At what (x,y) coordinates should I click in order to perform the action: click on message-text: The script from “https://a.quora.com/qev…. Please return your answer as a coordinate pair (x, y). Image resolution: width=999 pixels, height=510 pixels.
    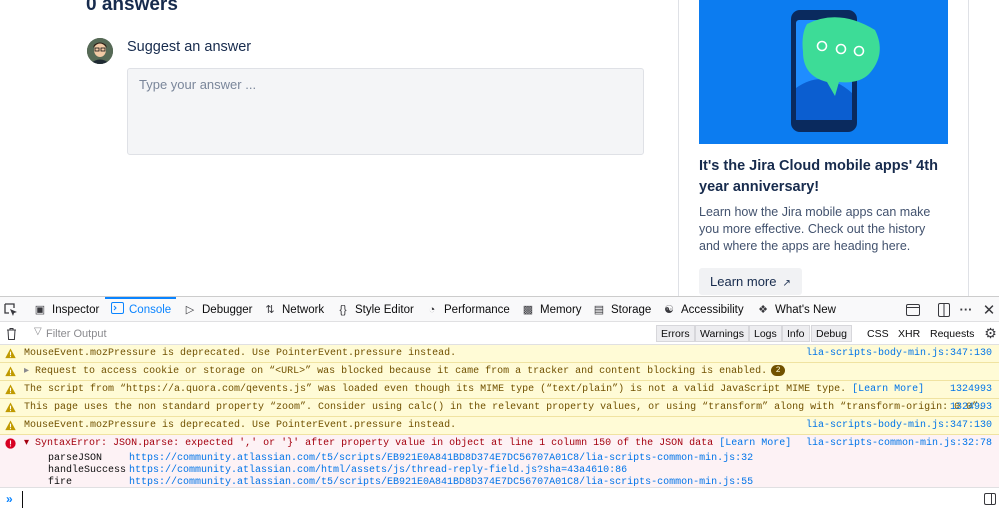
    Looking at the image, I should click on (435, 389).